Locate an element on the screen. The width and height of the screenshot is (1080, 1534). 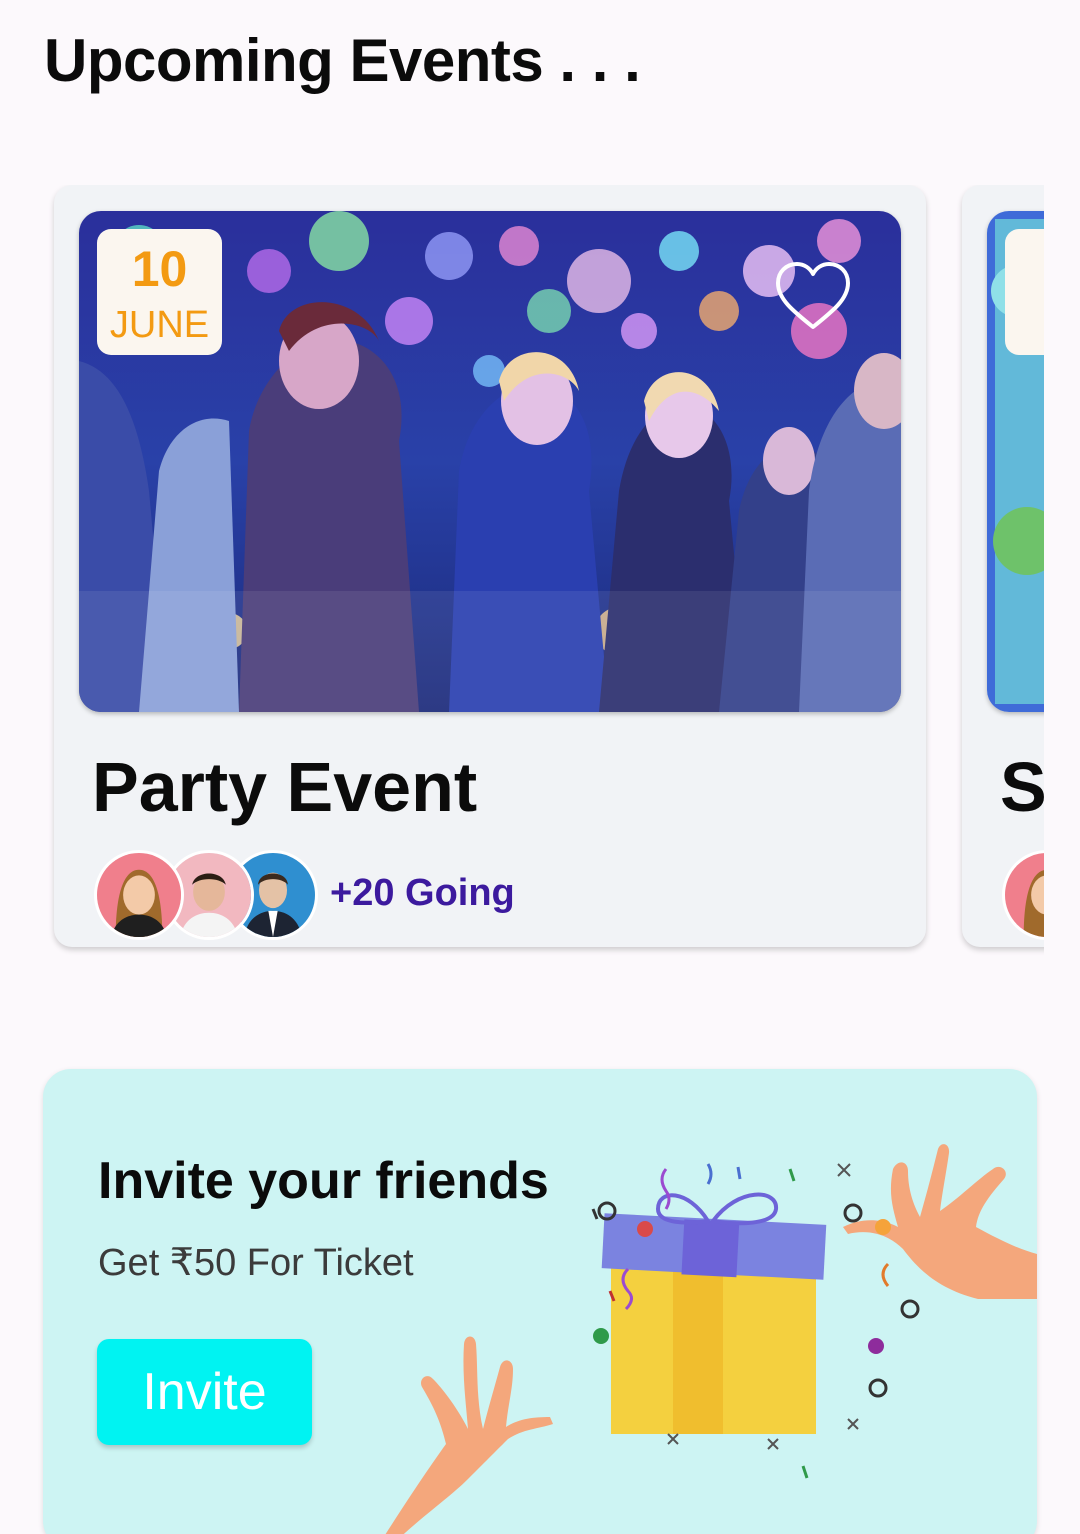
favorite-button is located at coordinates (813, 296).